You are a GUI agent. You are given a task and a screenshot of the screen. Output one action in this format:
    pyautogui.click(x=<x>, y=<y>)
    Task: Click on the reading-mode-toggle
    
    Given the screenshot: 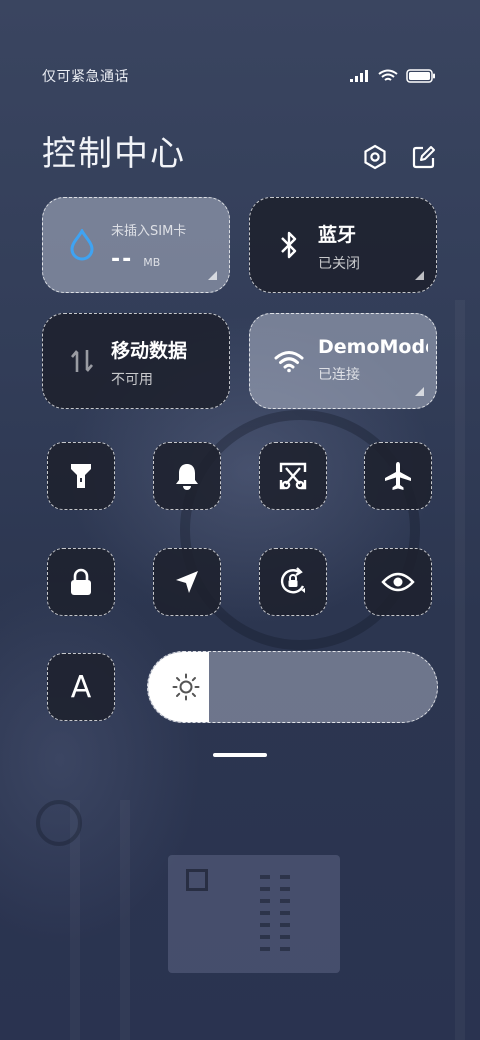 What is the action you would take?
    pyautogui.click(x=398, y=582)
    